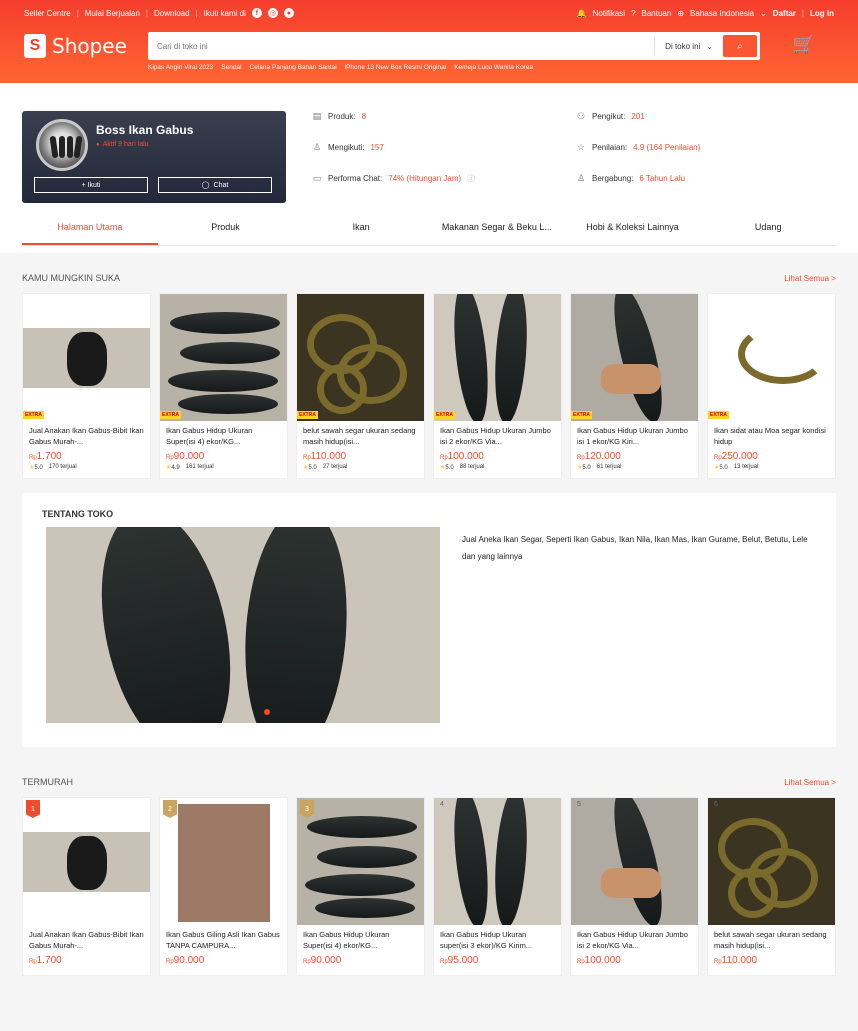 The width and height of the screenshot is (858, 1031). I want to click on followers-icon: ⚇, so click(581, 116).